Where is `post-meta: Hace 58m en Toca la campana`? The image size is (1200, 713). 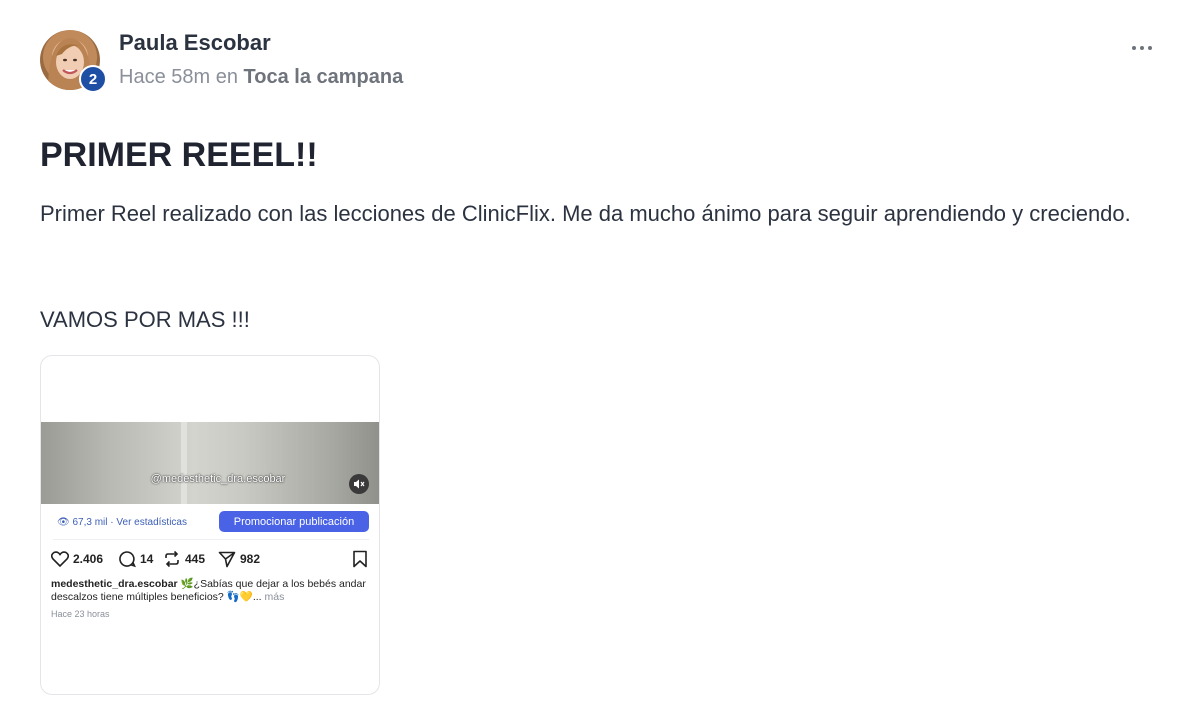 post-meta: Hace 58m en Toca la campana is located at coordinates (261, 77).